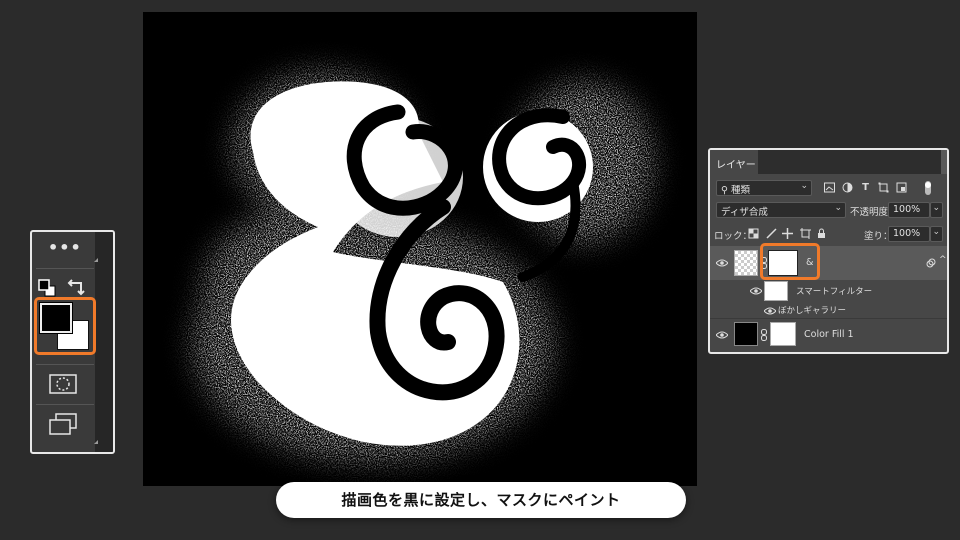 The width and height of the screenshot is (960, 540). Describe the element at coordinates (746, 263) in the screenshot. I see `layer-thumbnail` at that location.